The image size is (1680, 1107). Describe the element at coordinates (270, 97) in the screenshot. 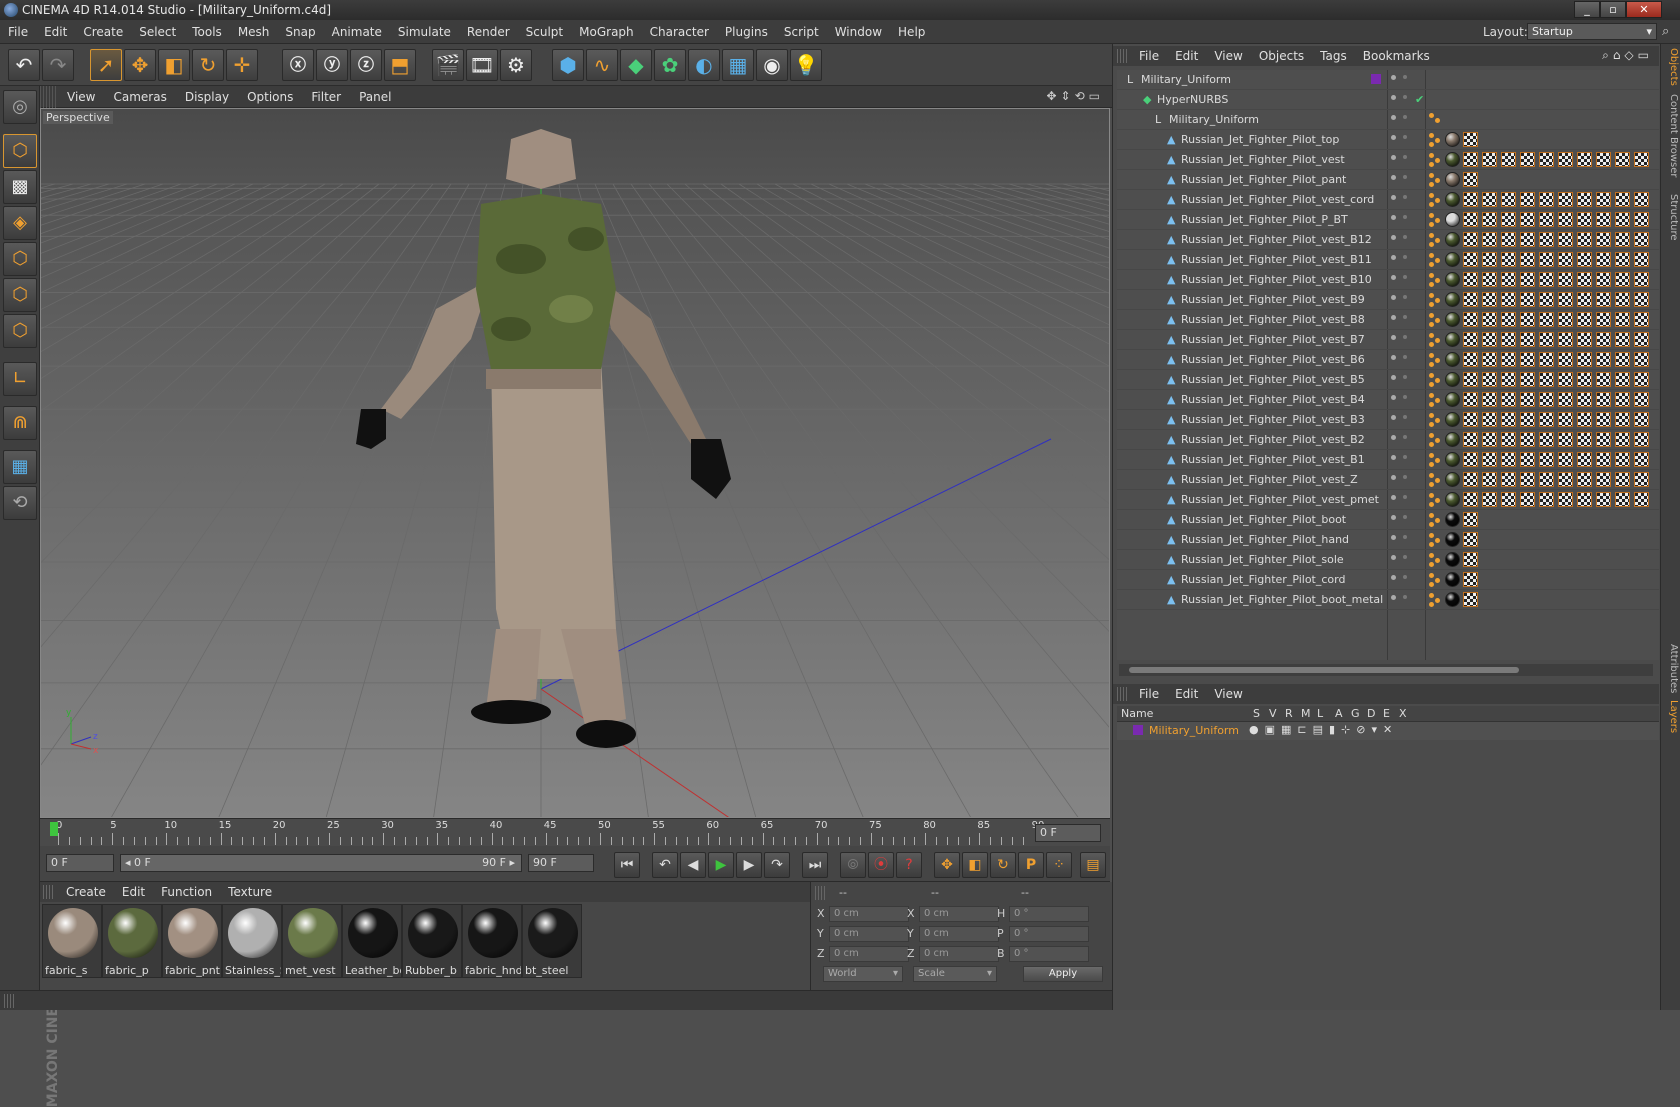

I see `viewport-menu-options: Options` at that location.